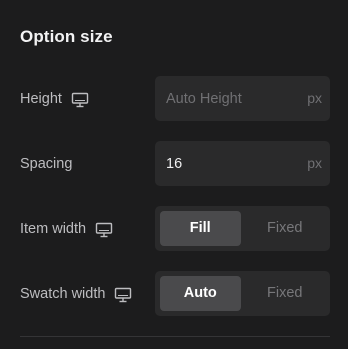 The width and height of the screenshot is (348, 349). What do you see at coordinates (285, 293) in the screenshot?
I see `swatch-width-fixed-option: Fixed` at bounding box center [285, 293].